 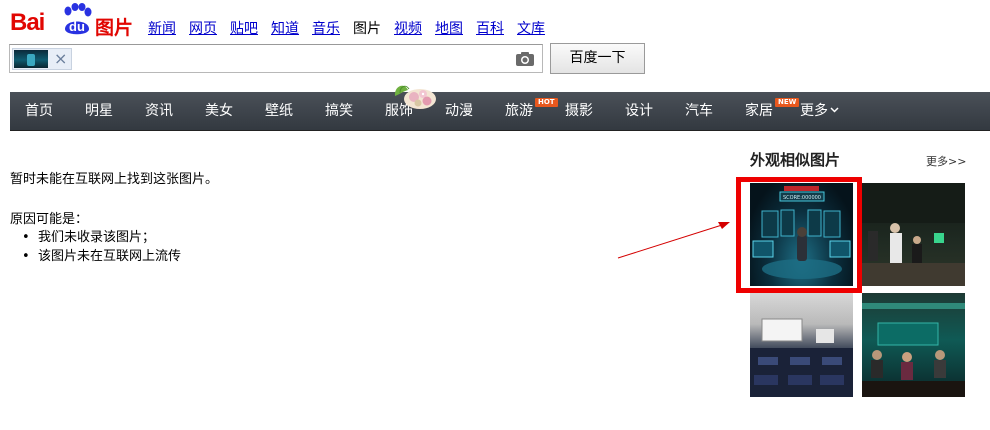 What do you see at coordinates (285, 28) in the screenshot?
I see `topnav-zhidao: 知道` at bounding box center [285, 28].